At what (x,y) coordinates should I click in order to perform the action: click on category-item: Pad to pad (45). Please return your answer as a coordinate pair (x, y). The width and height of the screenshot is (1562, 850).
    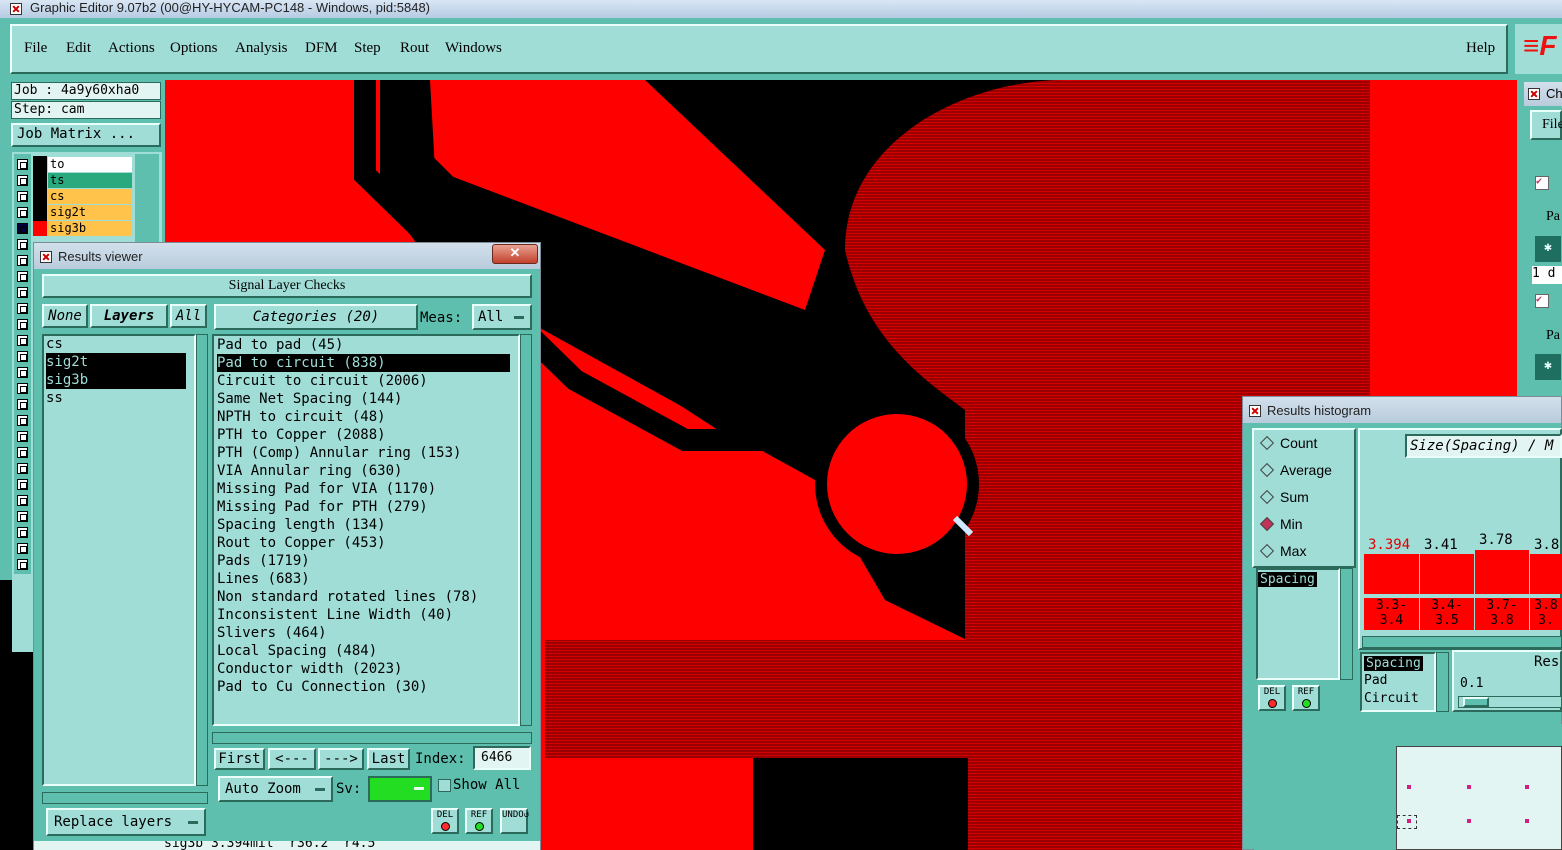
    Looking at the image, I should click on (363, 345).